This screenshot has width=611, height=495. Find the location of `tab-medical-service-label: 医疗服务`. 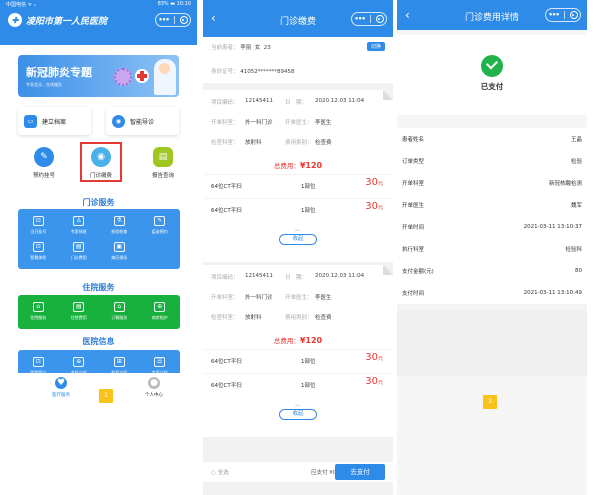

tab-medical-service-label: 医疗服务 is located at coordinates (61, 395).